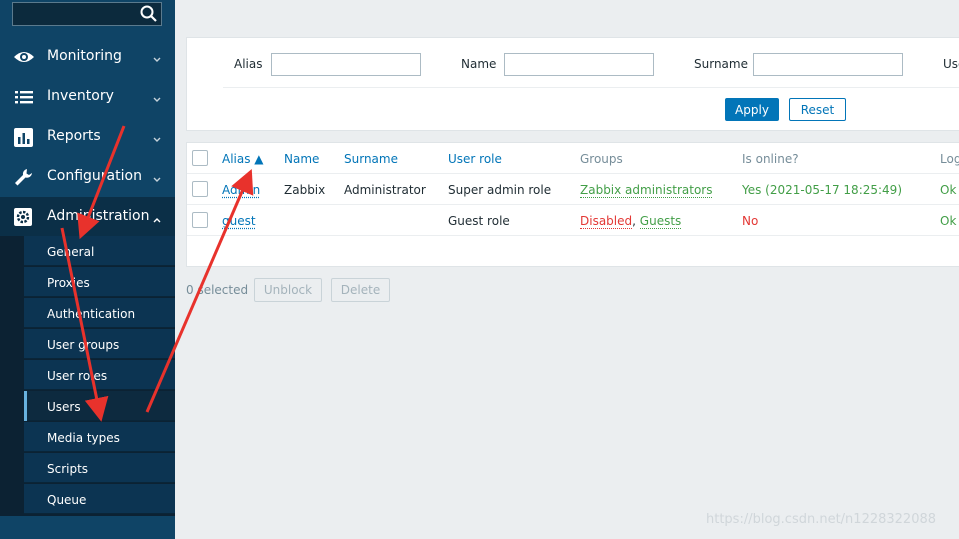 The height and width of the screenshot is (539, 959). Describe the element at coordinates (24, 97) in the screenshot. I see `list-icon` at that location.